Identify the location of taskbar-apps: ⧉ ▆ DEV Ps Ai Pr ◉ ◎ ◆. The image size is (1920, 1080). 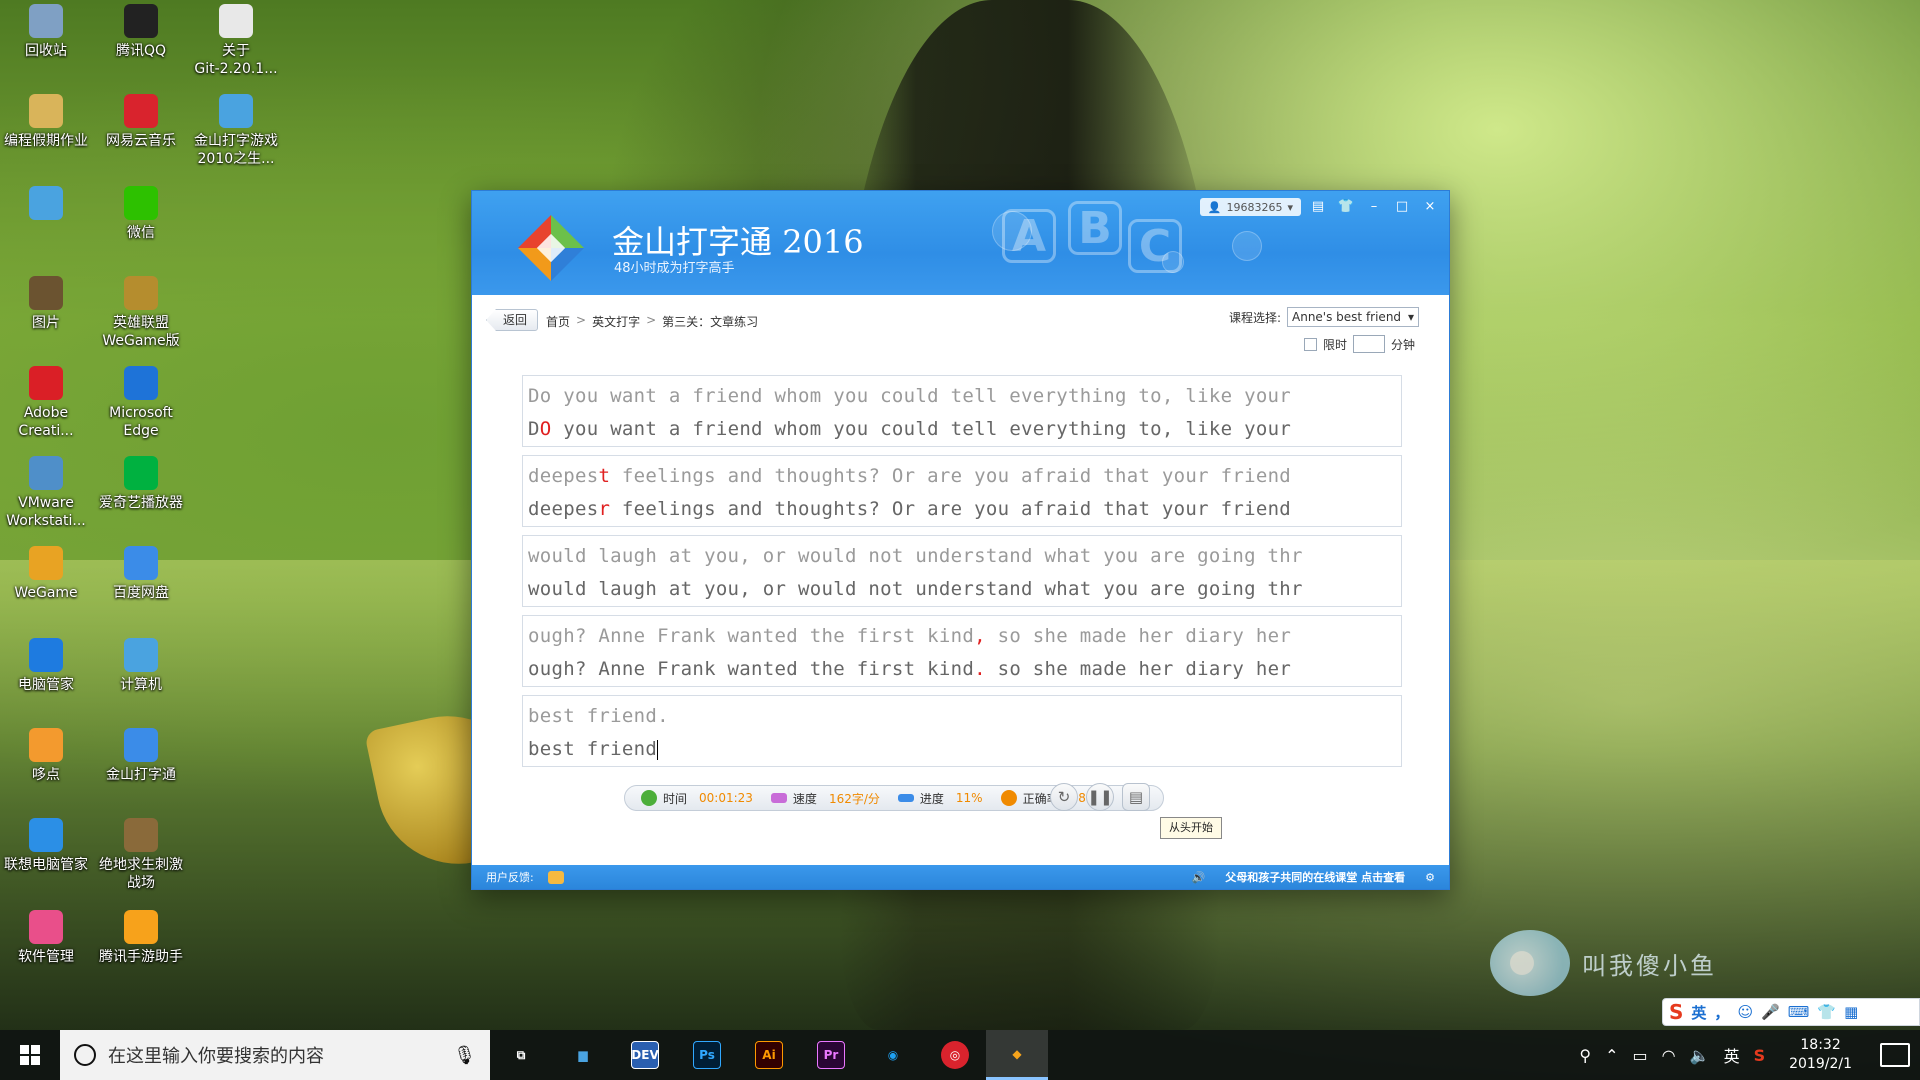
(769, 1055).